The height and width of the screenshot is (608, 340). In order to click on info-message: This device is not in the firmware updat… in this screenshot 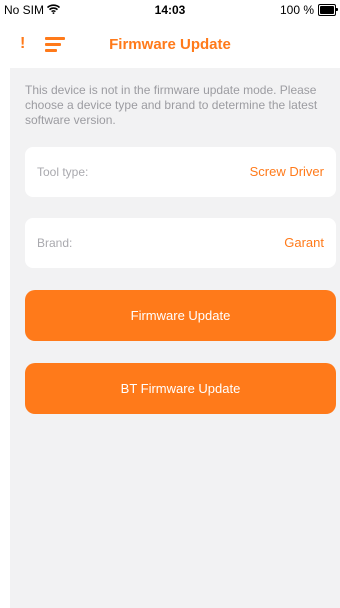, I will do `click(171, 105)`.